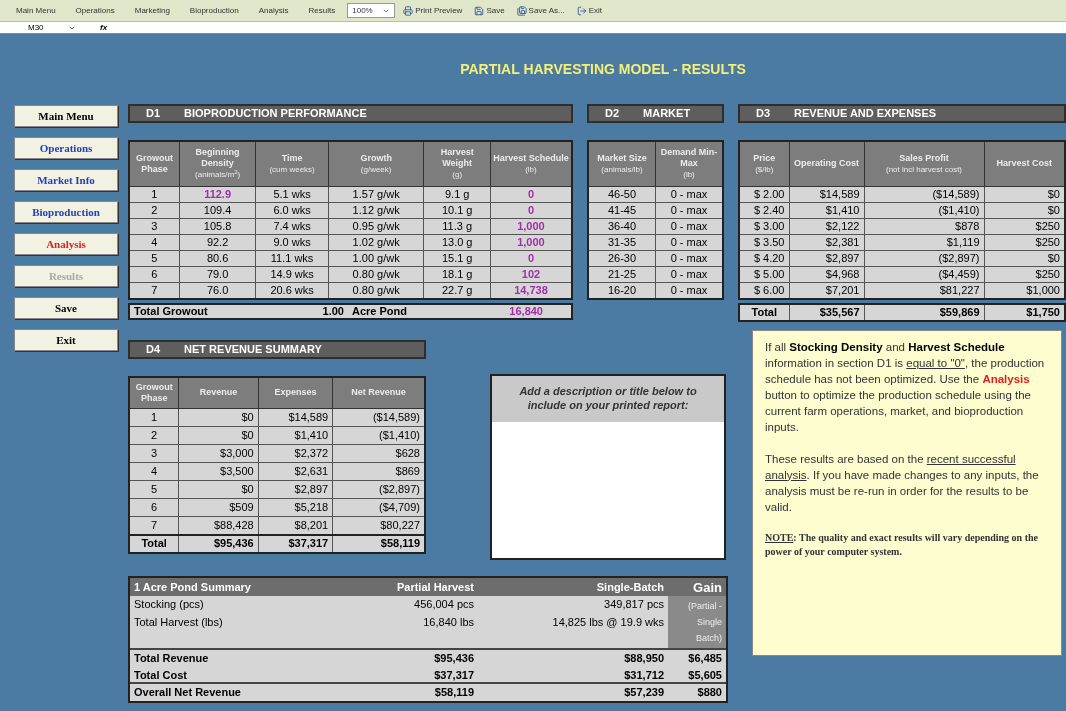 The height and width of the screenshot is (711, 1066). What do you see at coordinates (30, 27) in the screenshot?
I see `name-box: M30` at bounding box center [30, 27].